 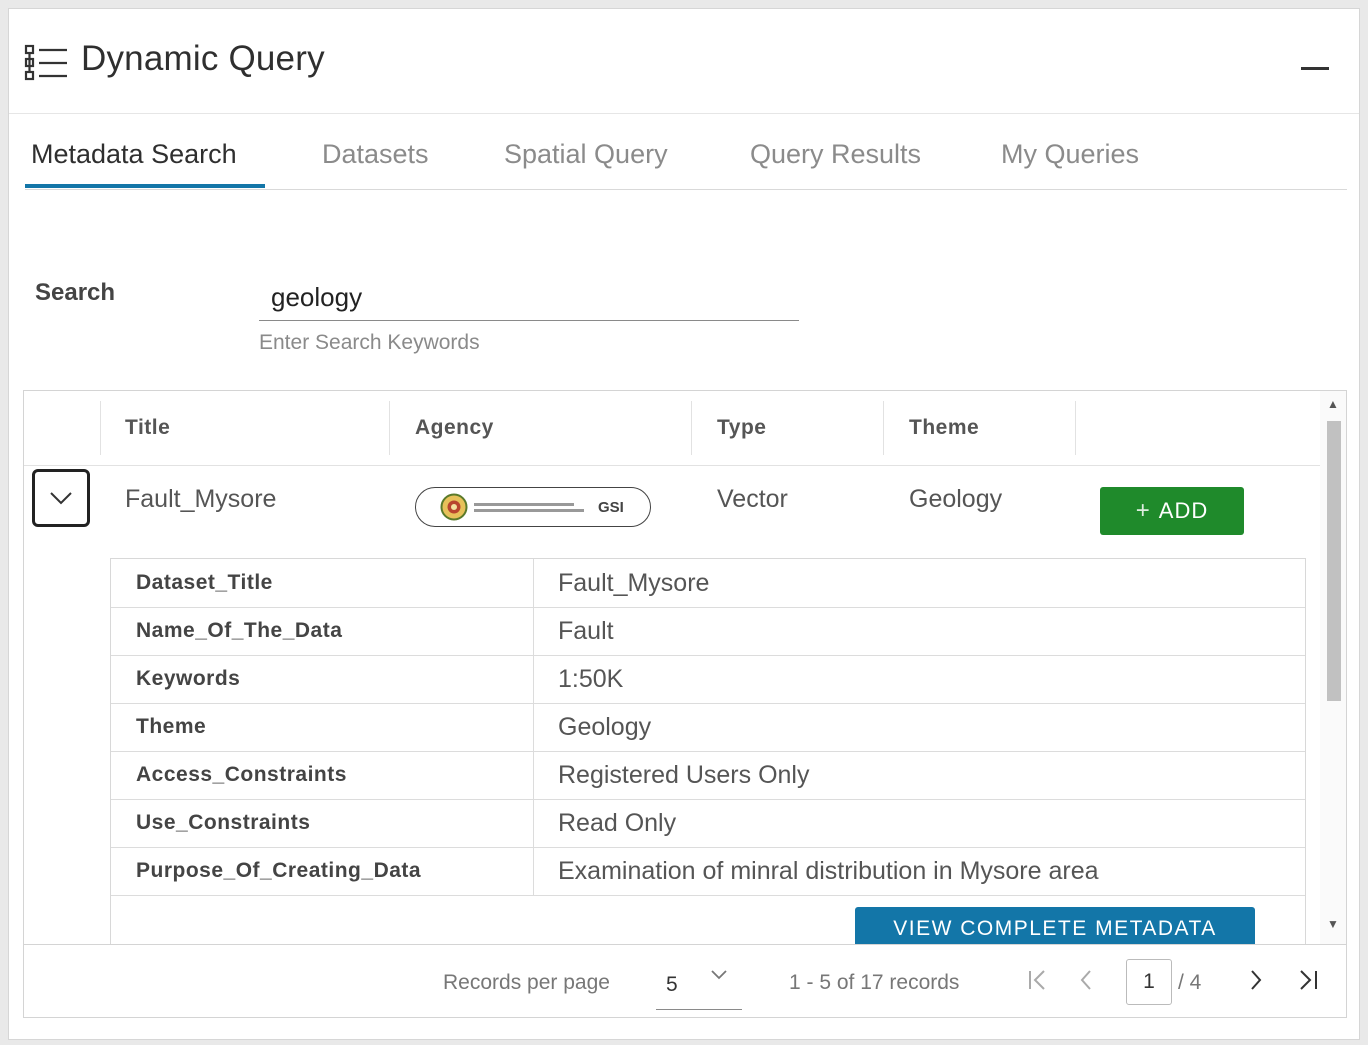 What do you see at coordinates (672, 428) in the screenshot?
I see `grid-header: Title Agency Type Theme` at bounding box center [672, 428].